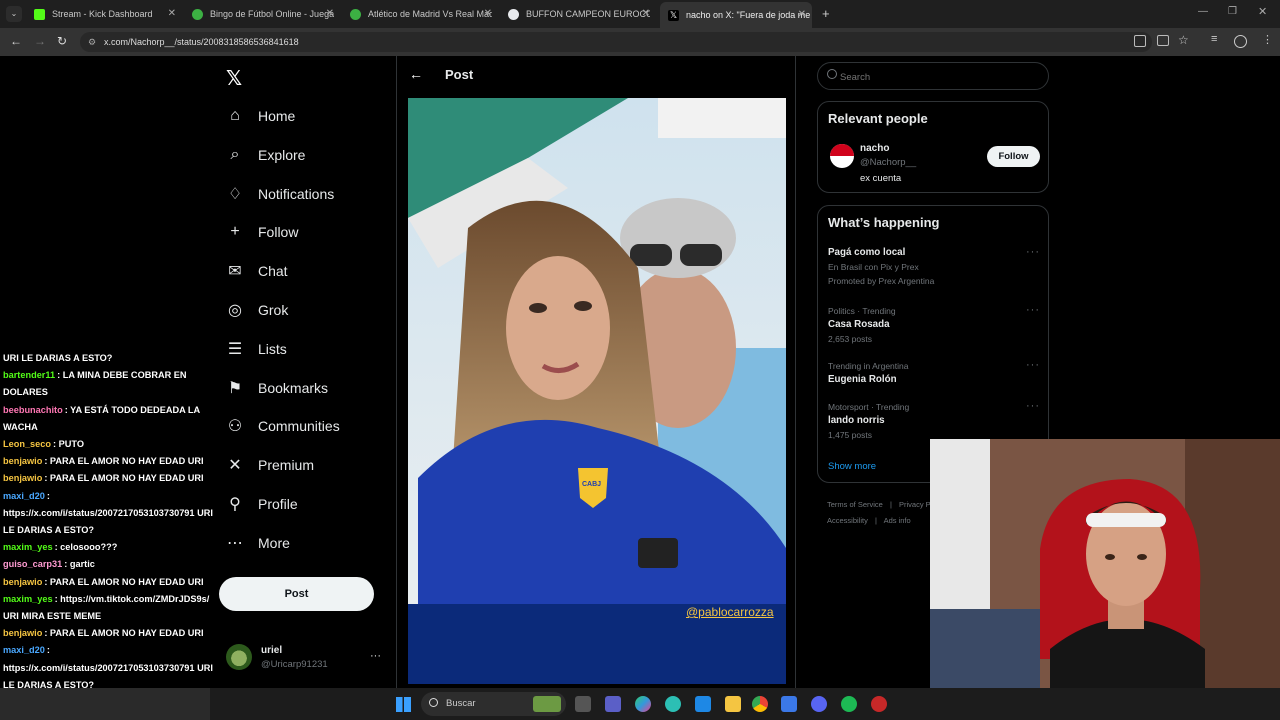 The width and height of the screenshot is (1280, 720). What do you see at coordinates (789, 704) in the screenshot?
I see `active-app-icon` at bounding box center [789, 704].